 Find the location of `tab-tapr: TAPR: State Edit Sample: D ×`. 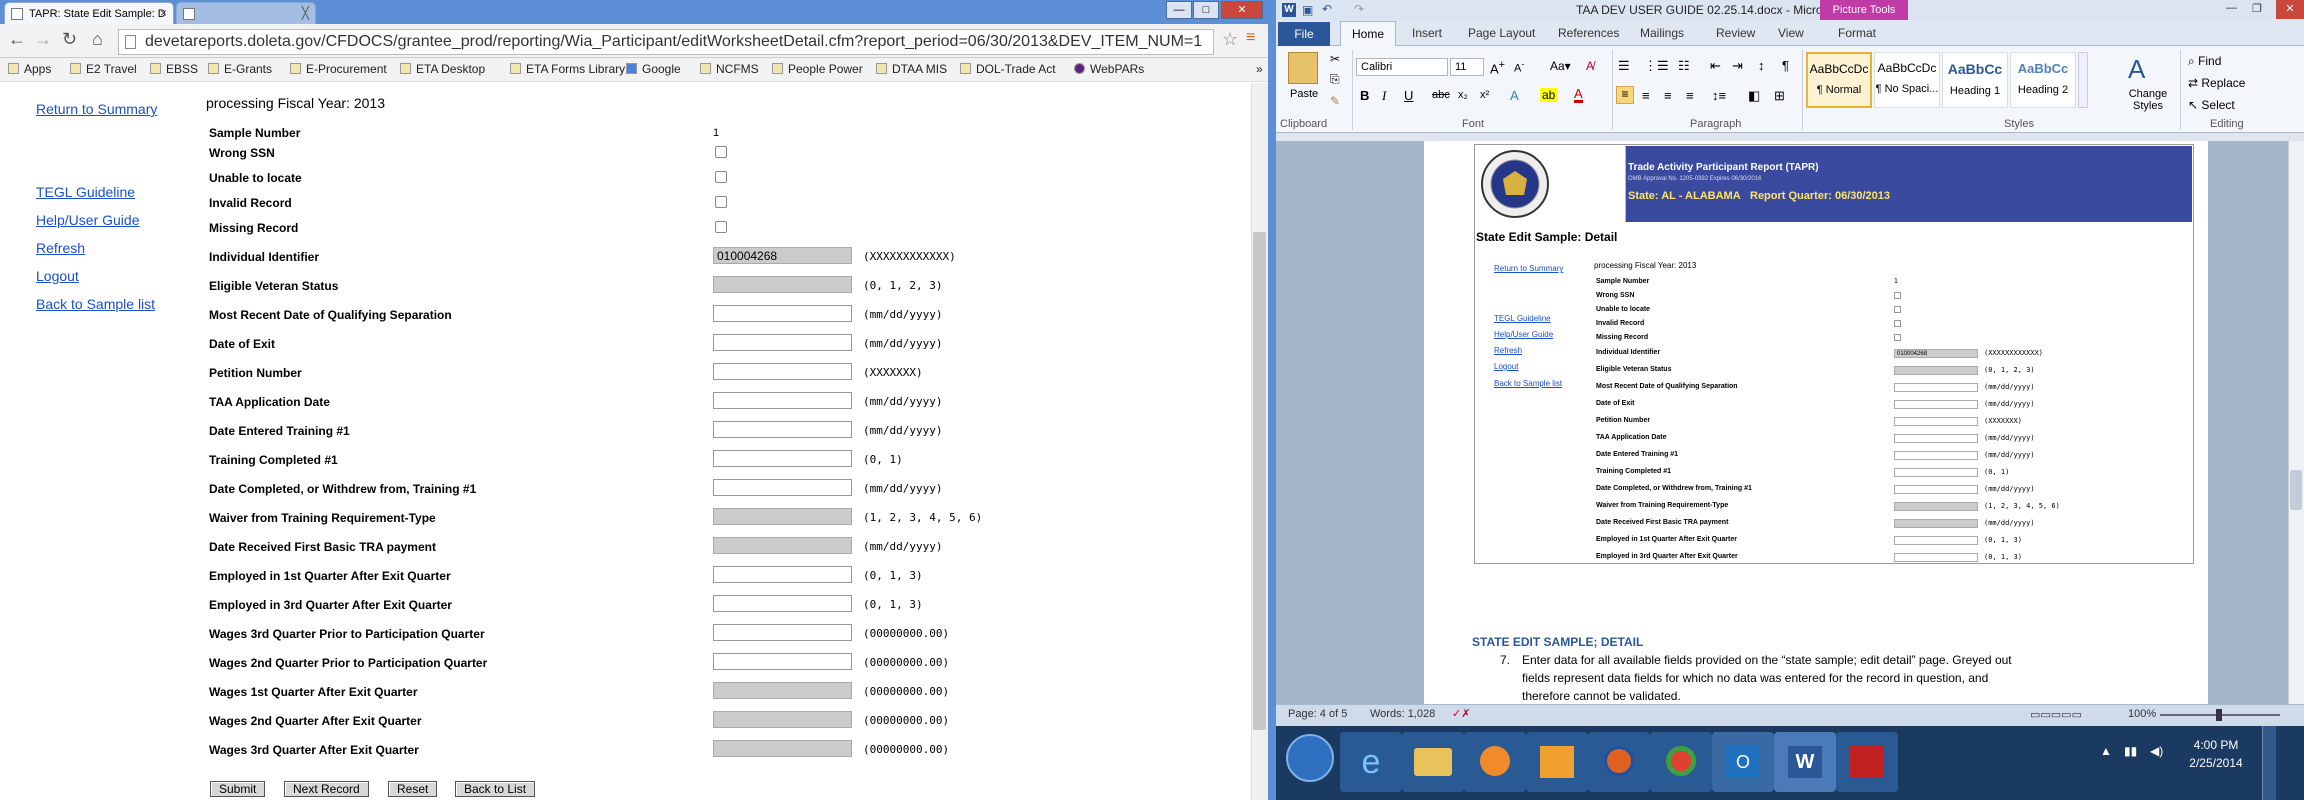

tab-tapr: TAPR: State Edit Sample: D × is located at coordinates (89, 13).